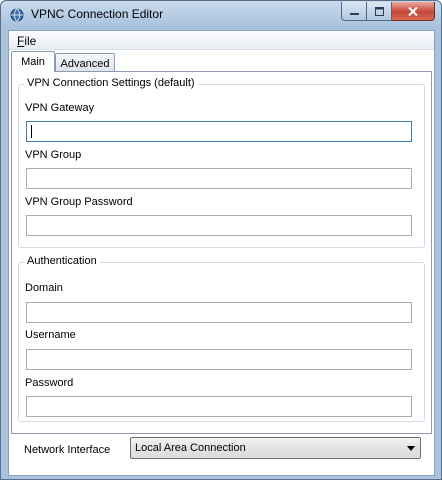  I want to click on vpn-gateway-field, so click(219, 131).